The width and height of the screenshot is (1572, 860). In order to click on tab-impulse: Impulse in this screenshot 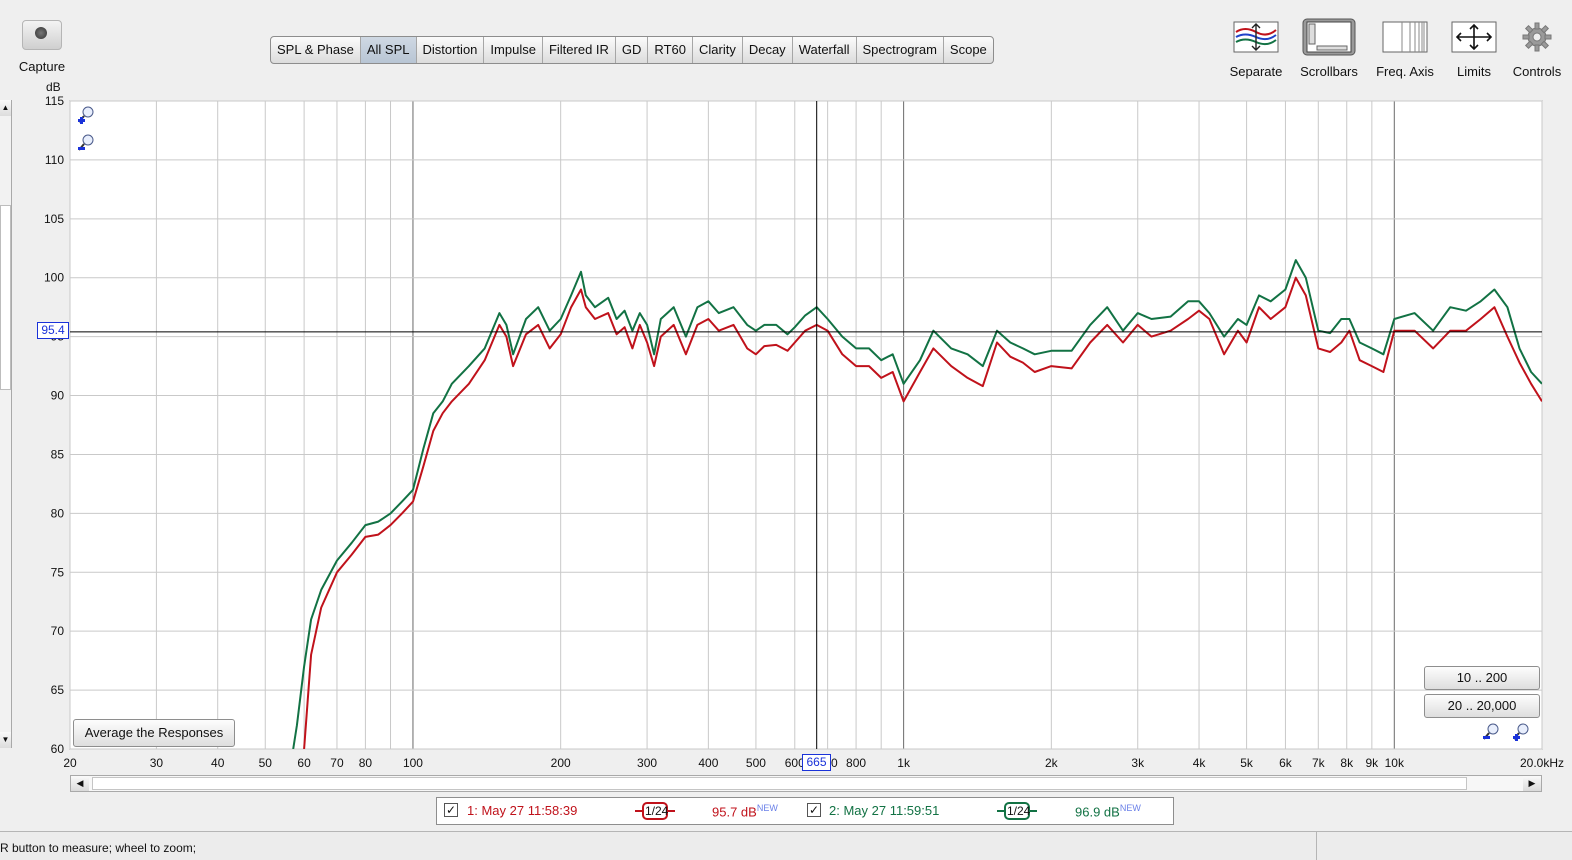, I will do `click(513, 50)`.